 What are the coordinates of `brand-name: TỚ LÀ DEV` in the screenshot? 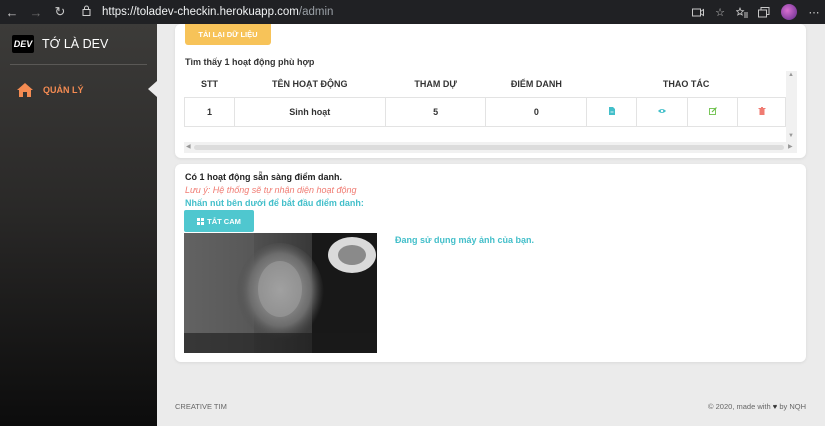 It's located at (75, 44).